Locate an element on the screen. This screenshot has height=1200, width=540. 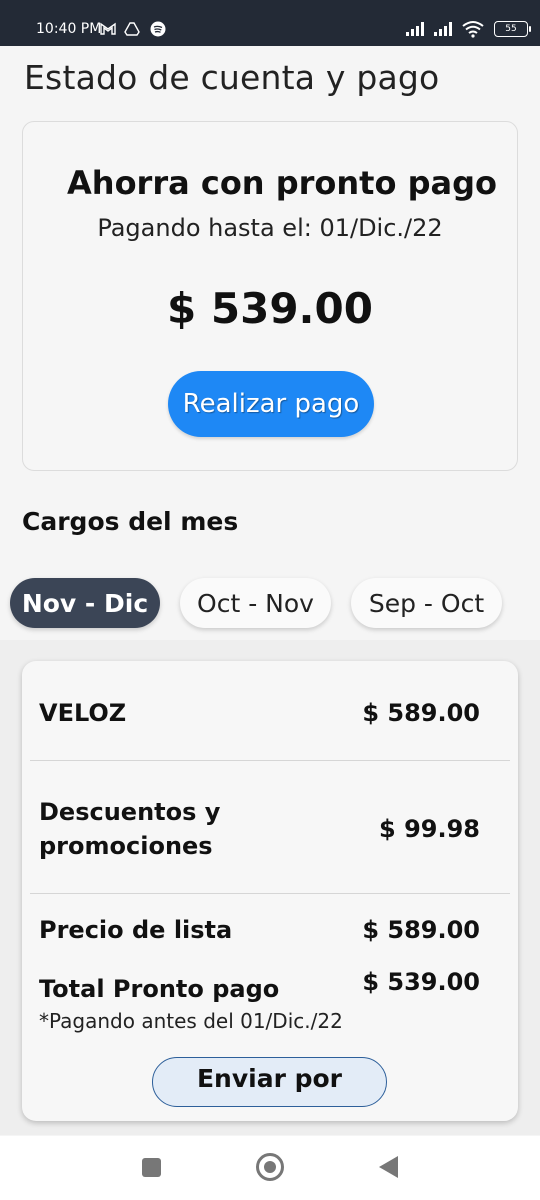
battery-icon: 55 is located at coordinates (512, 29).